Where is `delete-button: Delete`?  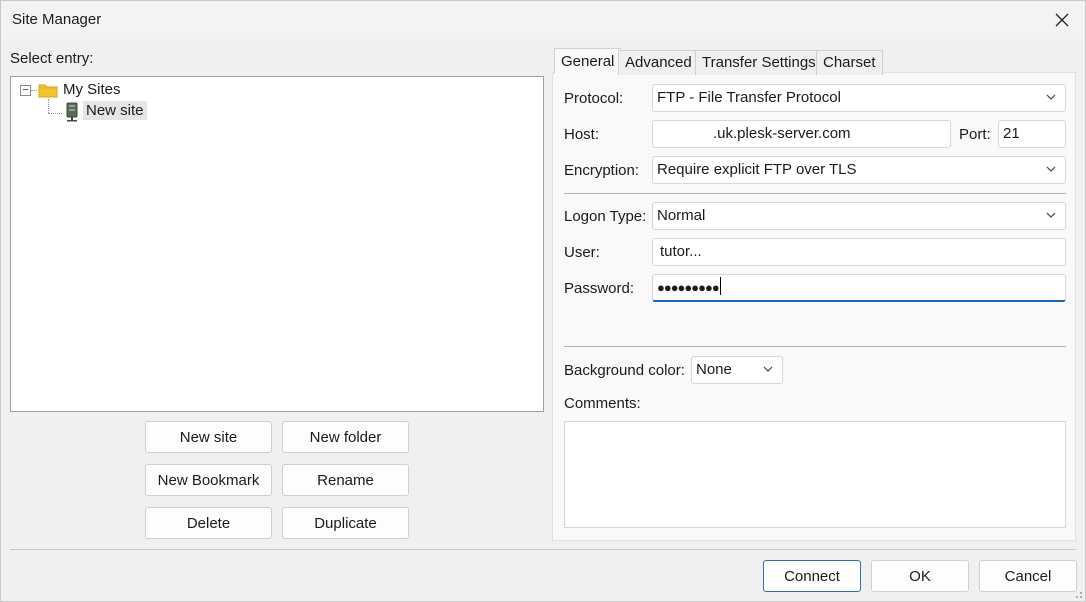
delete-button: Delete is located at coordinates (208, 523).